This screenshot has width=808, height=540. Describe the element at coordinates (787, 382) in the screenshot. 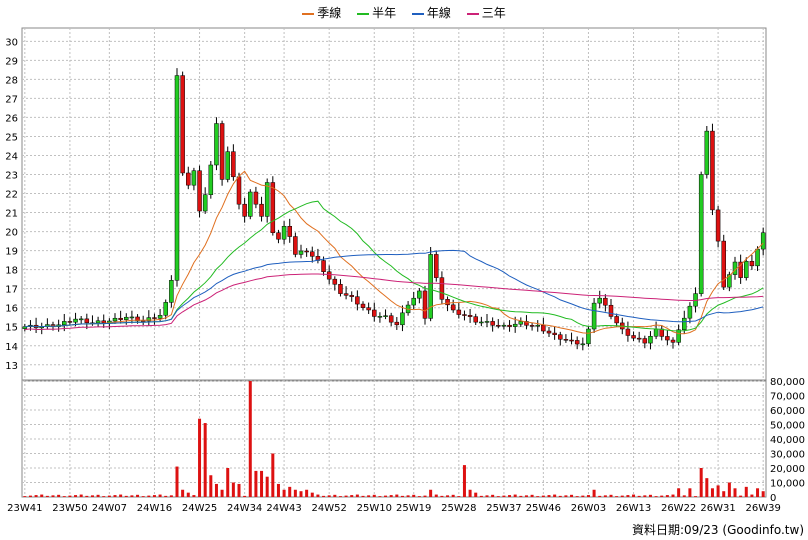

I see `volume-tick-label: 80,000` at that location.